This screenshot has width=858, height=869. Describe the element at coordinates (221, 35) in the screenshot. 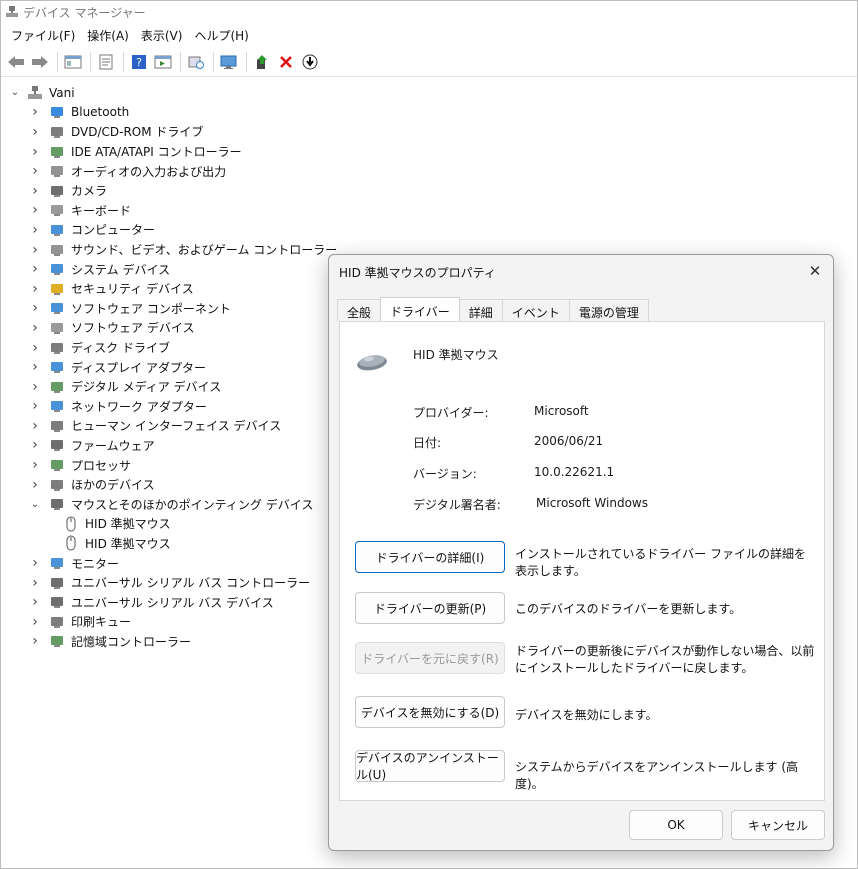

I see `menu-help: ヘルプ(H)` at that location.